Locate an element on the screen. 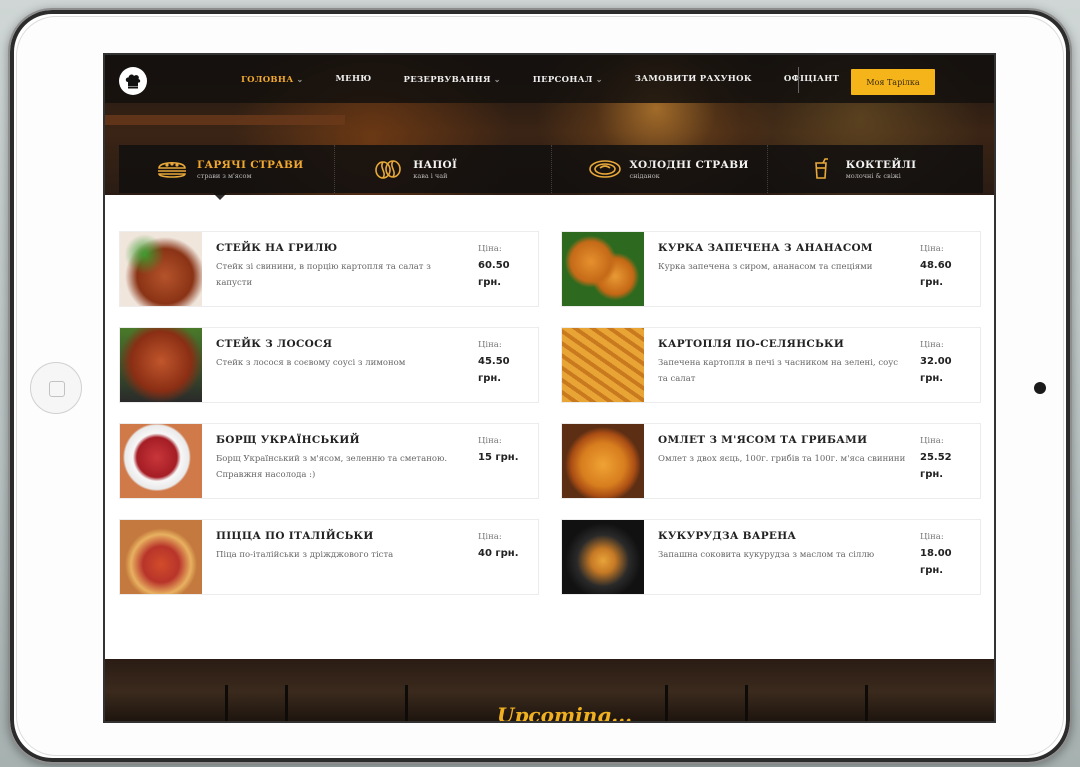  category-subtitle: сніданок is located at coordinates (644, 175).